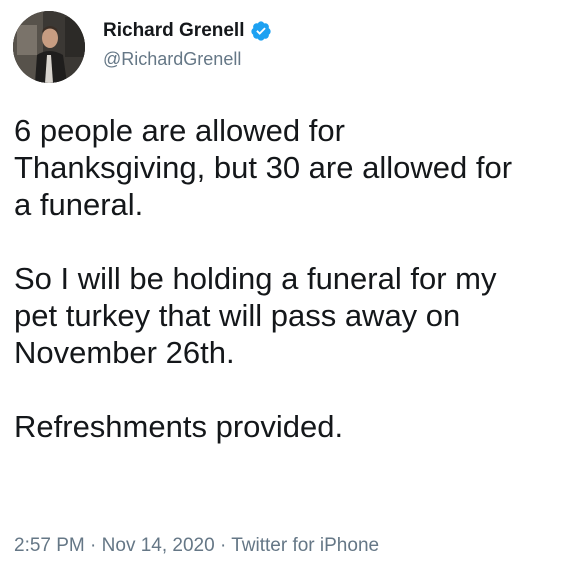 This screenshot has height=571, width=581. I want to click on author-info: Richard Grenell @RichardGrenell, so click(303, 44).